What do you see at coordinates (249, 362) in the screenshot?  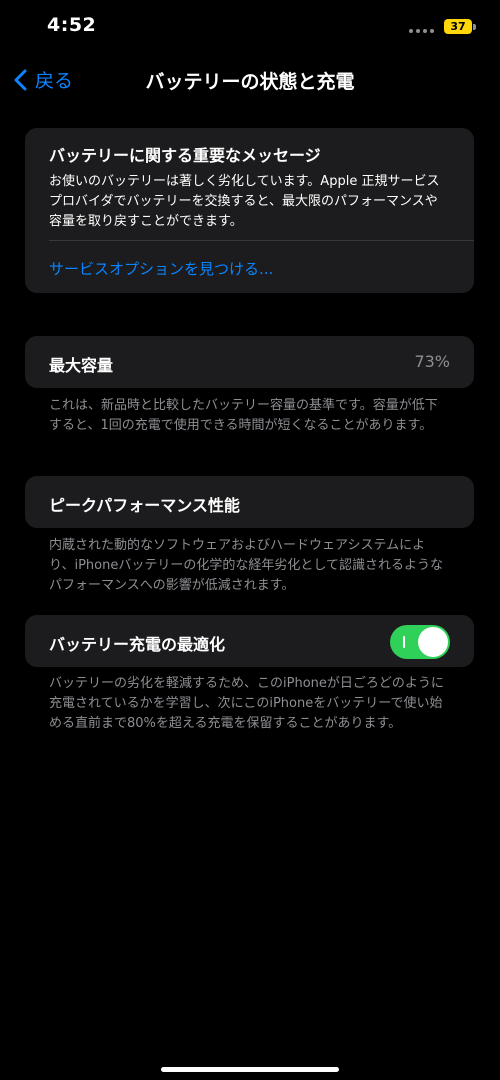 I see `max-capacity-row: 最大容量 73%` at bounding box center [249, 362].